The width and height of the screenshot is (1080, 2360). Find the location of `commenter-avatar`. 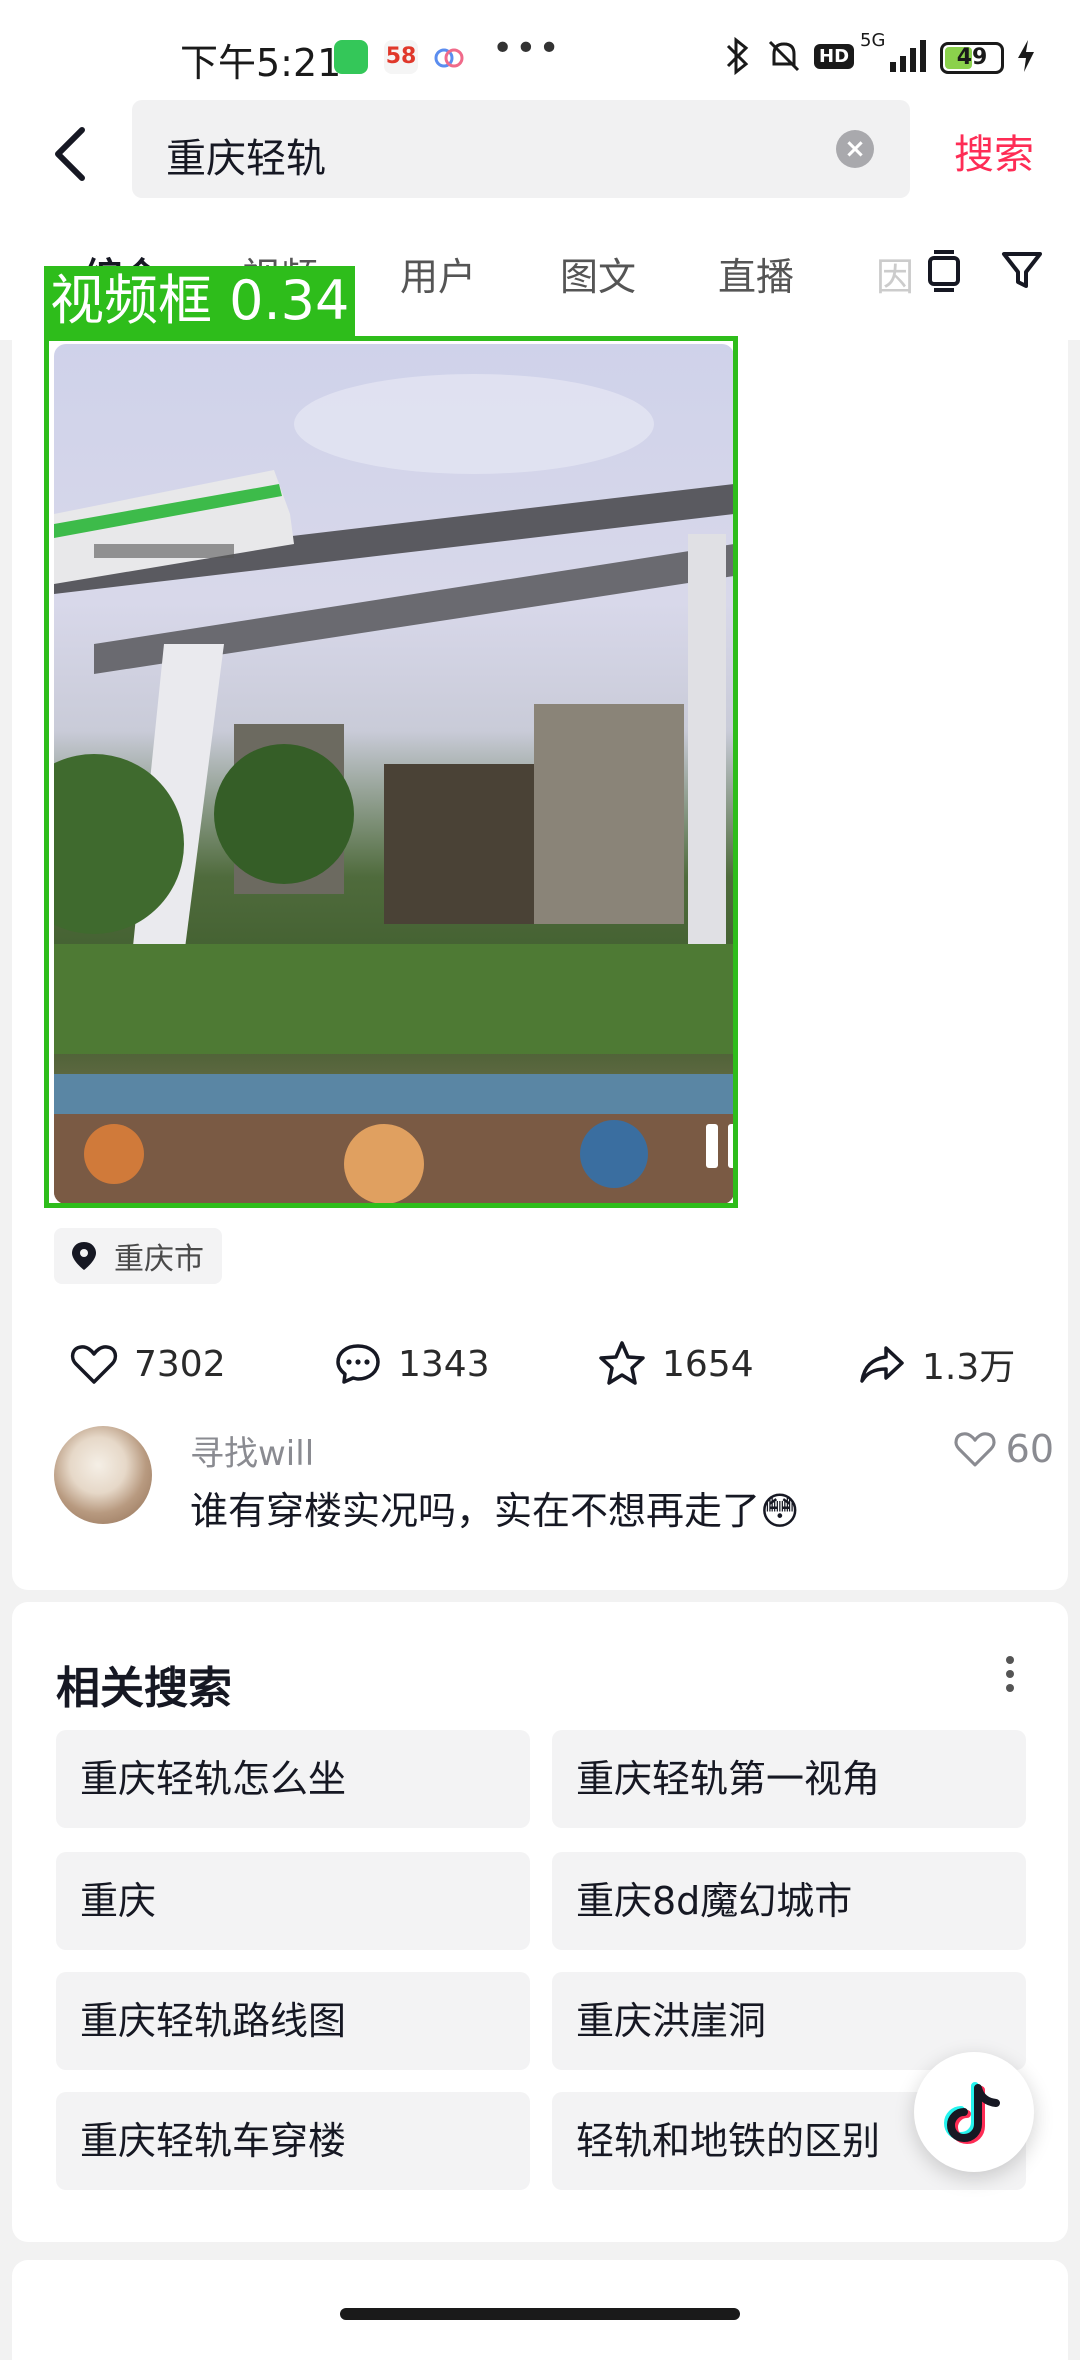

commenter-avatar is located at coordinates (103, 1475).